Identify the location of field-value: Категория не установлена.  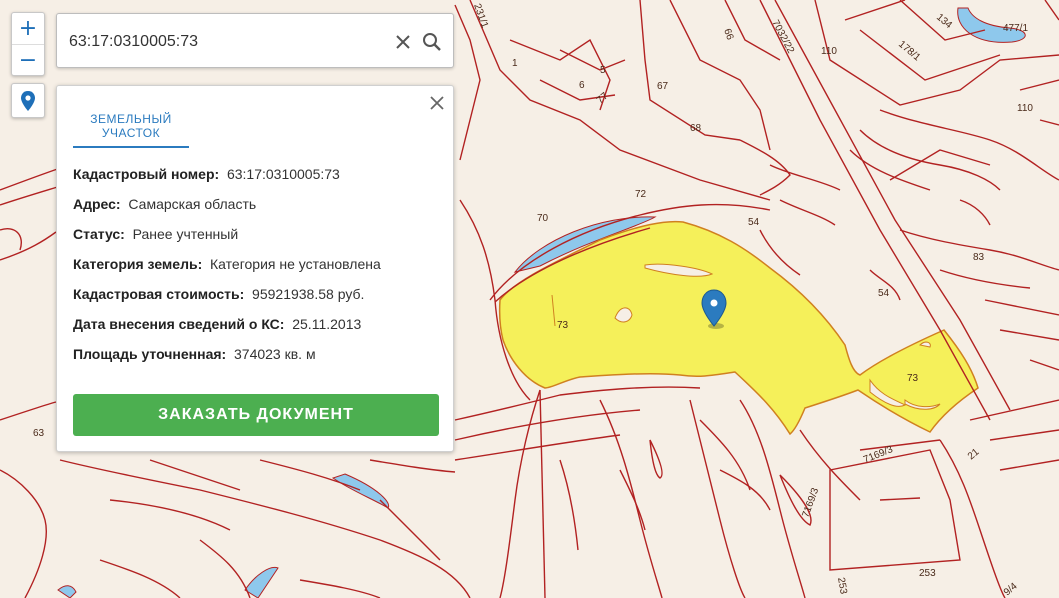
(295, 264).